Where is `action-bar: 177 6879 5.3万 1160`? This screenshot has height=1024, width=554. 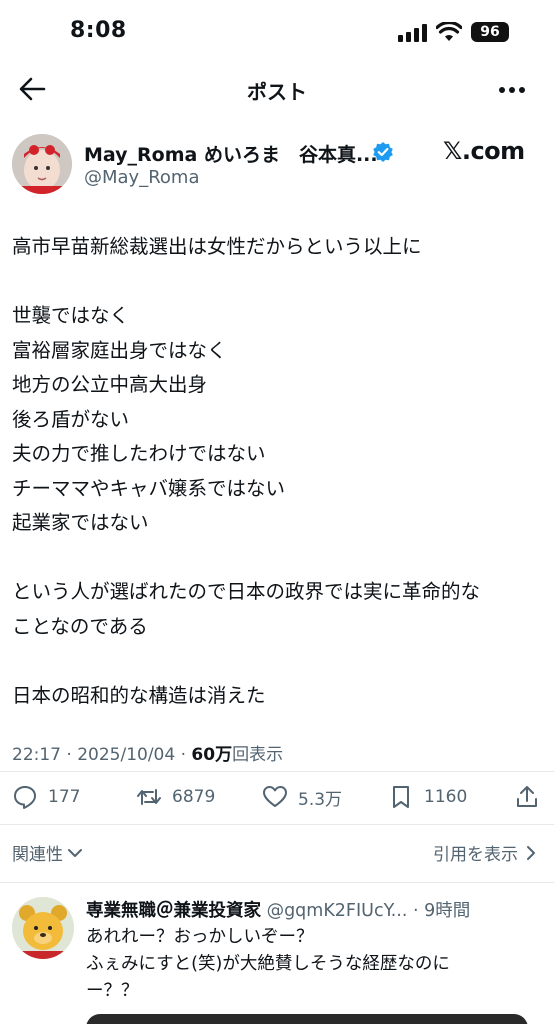 action-bar: 177 6879 5.3万 1160 is located at coordinates (277, 797).